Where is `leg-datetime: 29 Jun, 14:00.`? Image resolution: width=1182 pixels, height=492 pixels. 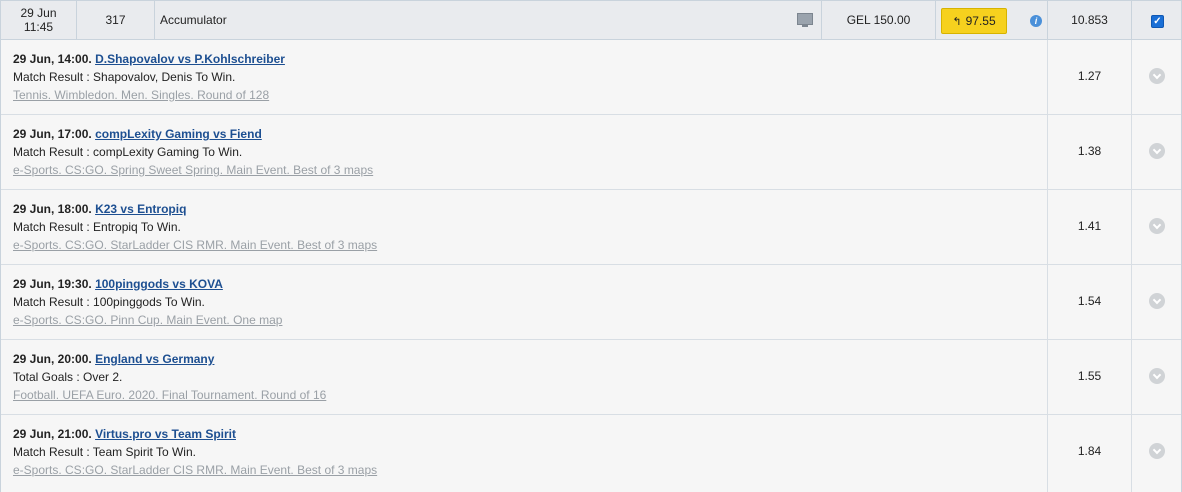 leg-datetime: 29 Jun, 14:00. is located at coordinates (52, 59).